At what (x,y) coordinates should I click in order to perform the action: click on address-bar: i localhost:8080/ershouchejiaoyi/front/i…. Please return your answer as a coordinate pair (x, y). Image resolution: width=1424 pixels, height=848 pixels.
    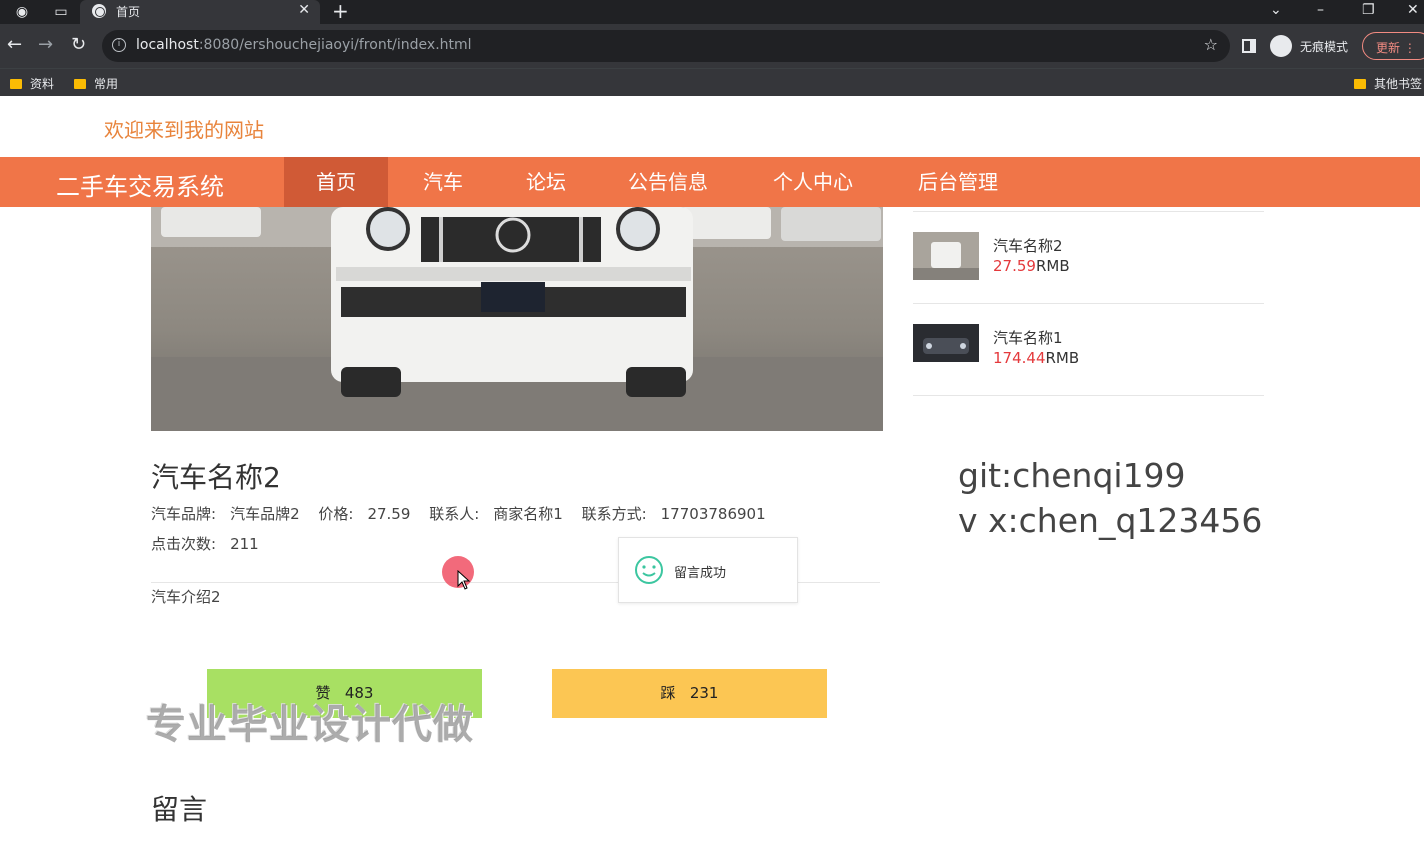
    Looking at the image, I should click on (666, 46).